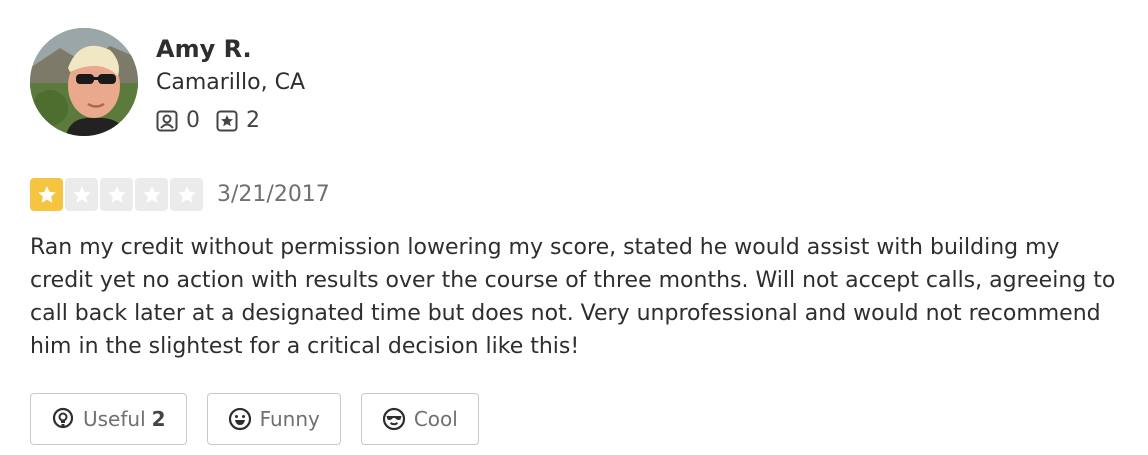 This screenshot has width=1148, height=455. Describe the element at coordinates (63, 419) in the screenshot. I see `lightbulb-icon` at that location.